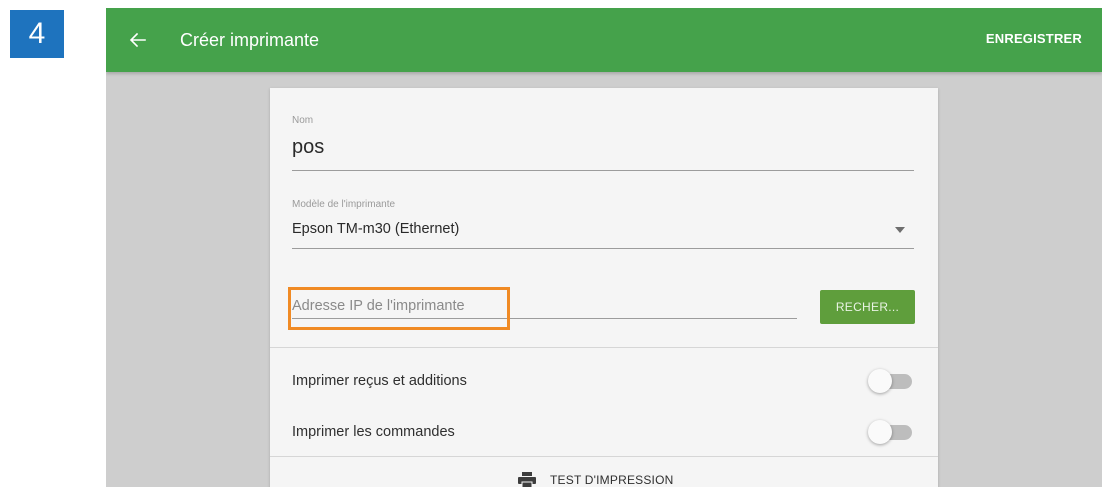  What do you see at coordinates (37, 34) in the screenshot?
I see `step-number-badge: 4` at bounding box center [37, 34].